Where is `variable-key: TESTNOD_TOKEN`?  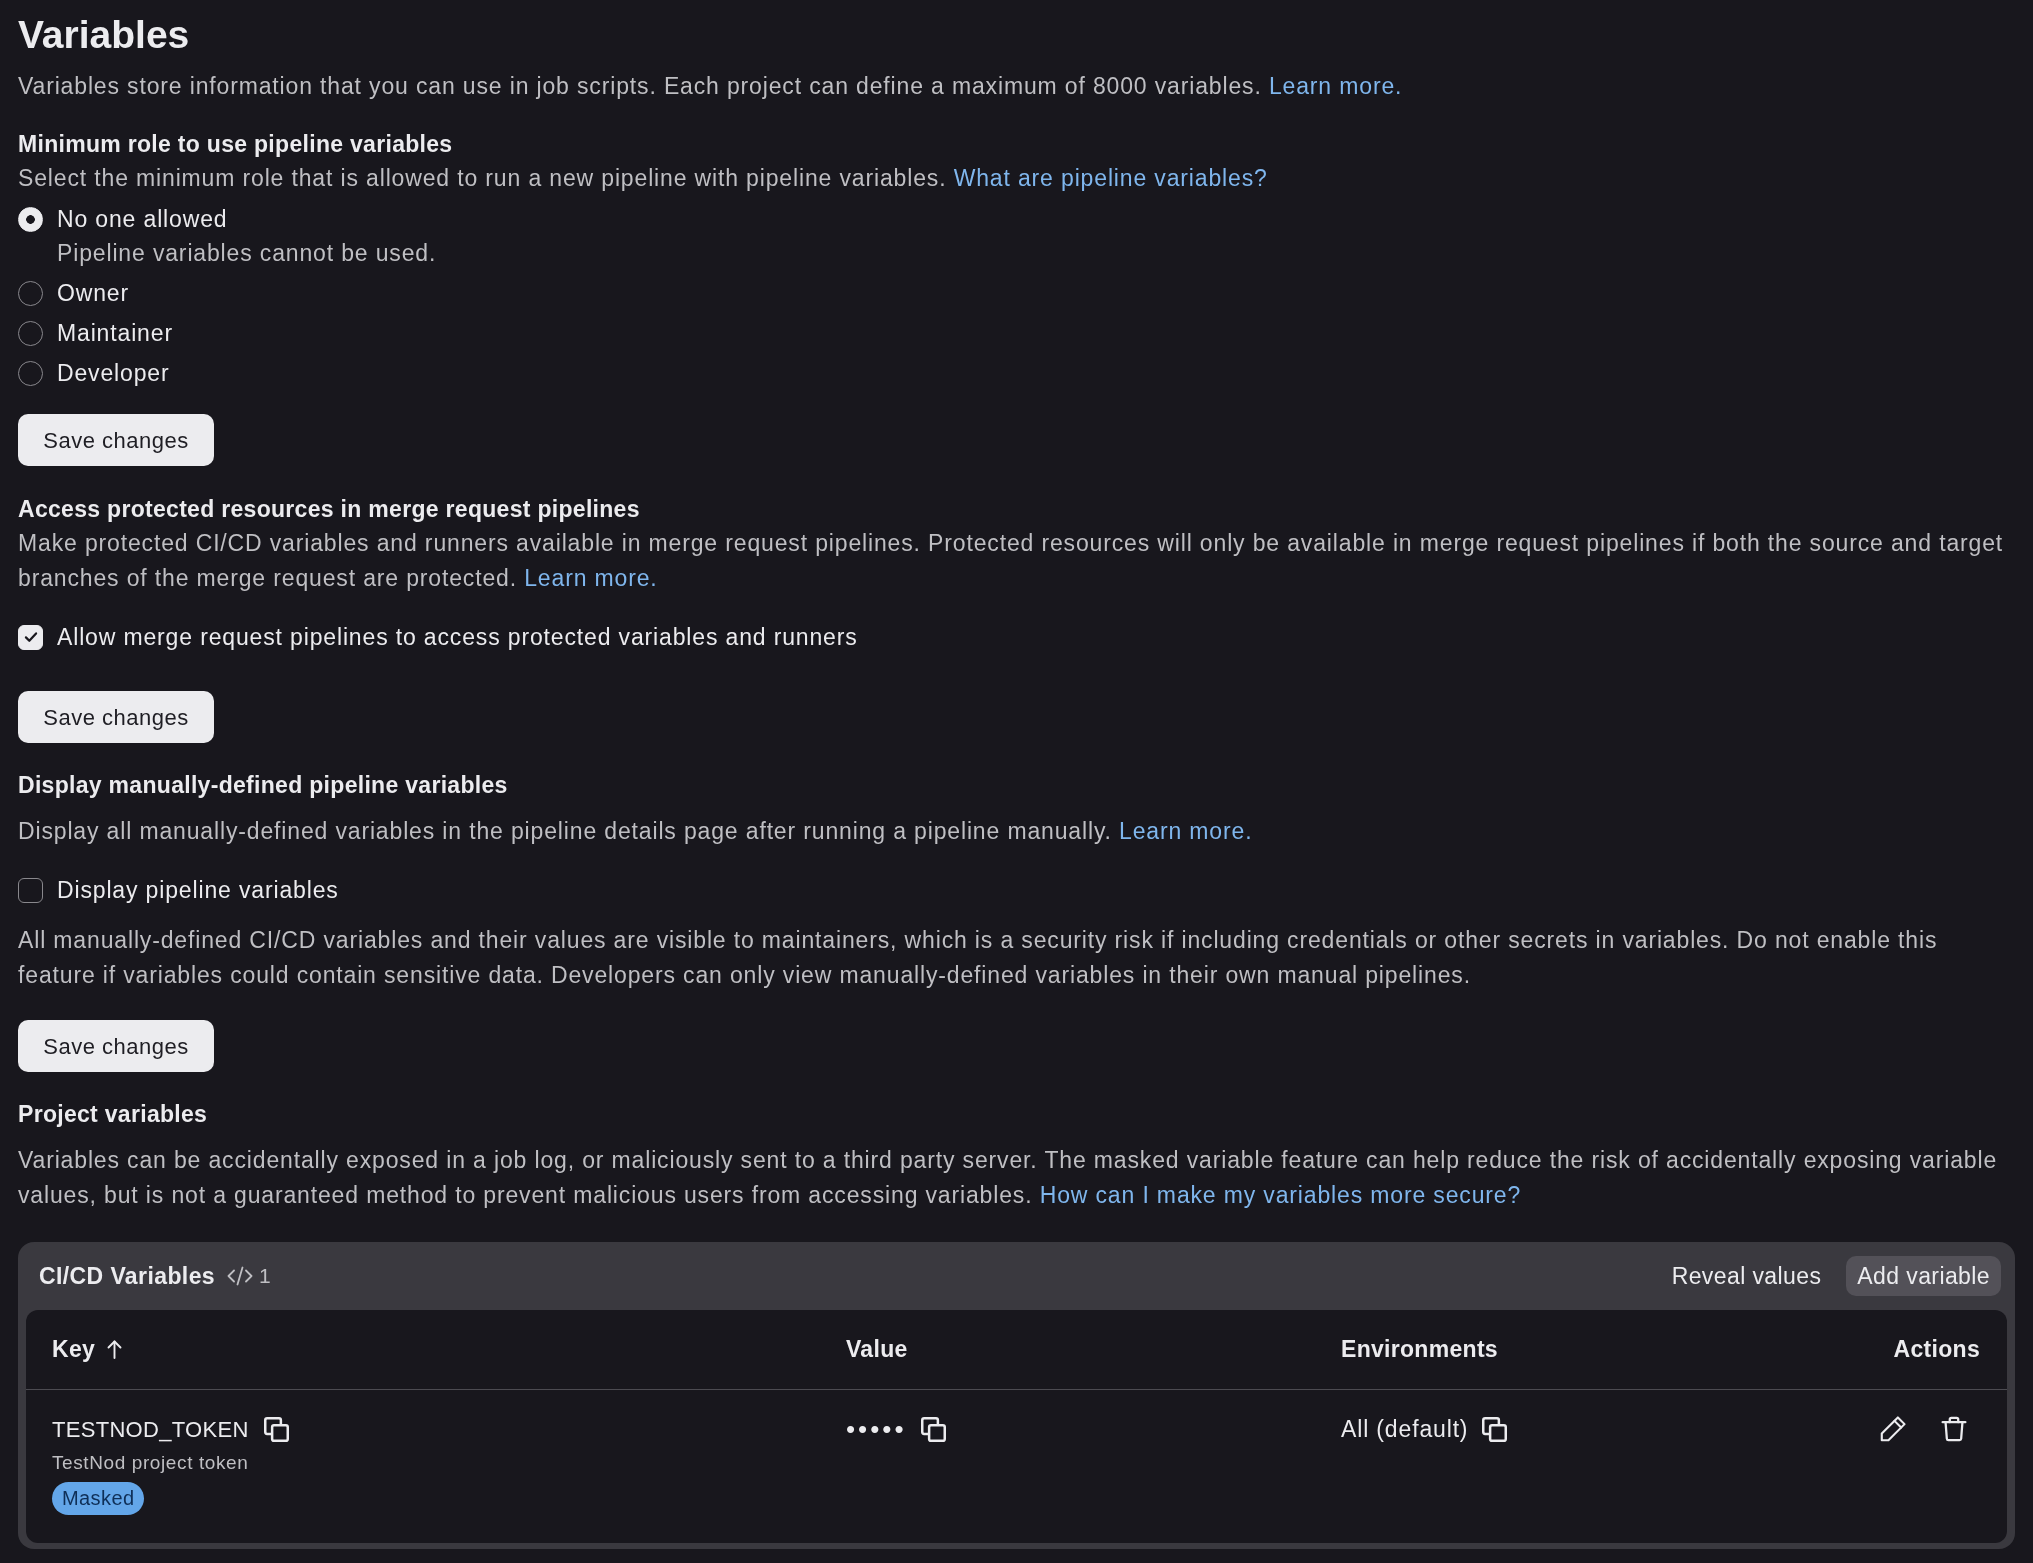 variable-key: TESTNOD_TOKEN is located at coordinates (150, 1429).